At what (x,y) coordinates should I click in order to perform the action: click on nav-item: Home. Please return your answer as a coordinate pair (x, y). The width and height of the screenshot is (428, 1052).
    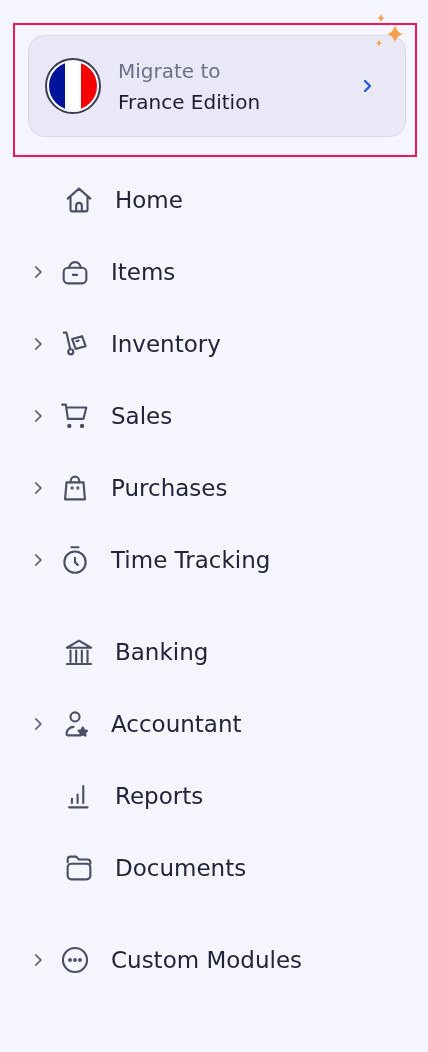
    Looking at the image, I should click on (214, 200).